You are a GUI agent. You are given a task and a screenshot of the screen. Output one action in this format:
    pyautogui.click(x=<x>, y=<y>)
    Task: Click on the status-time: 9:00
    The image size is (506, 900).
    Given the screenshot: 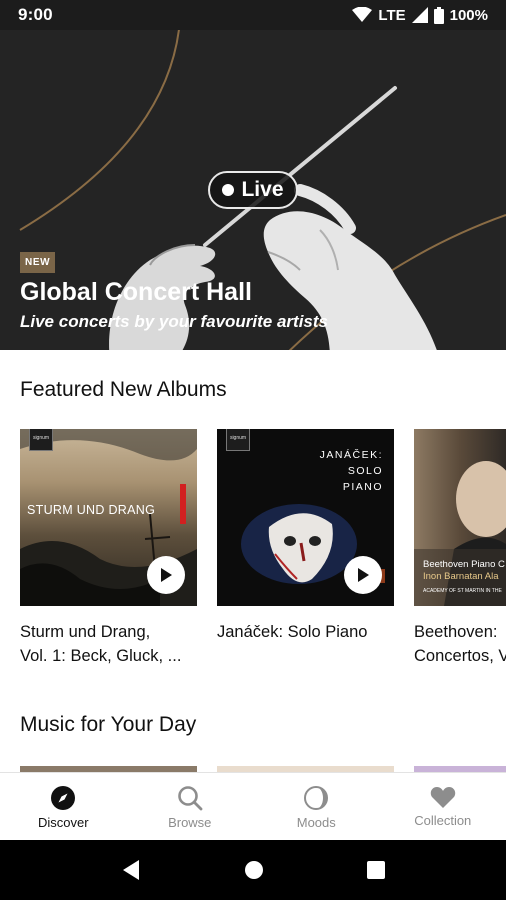 What is the action you would take?
    pyautogui.click(x=35, y=14)
    